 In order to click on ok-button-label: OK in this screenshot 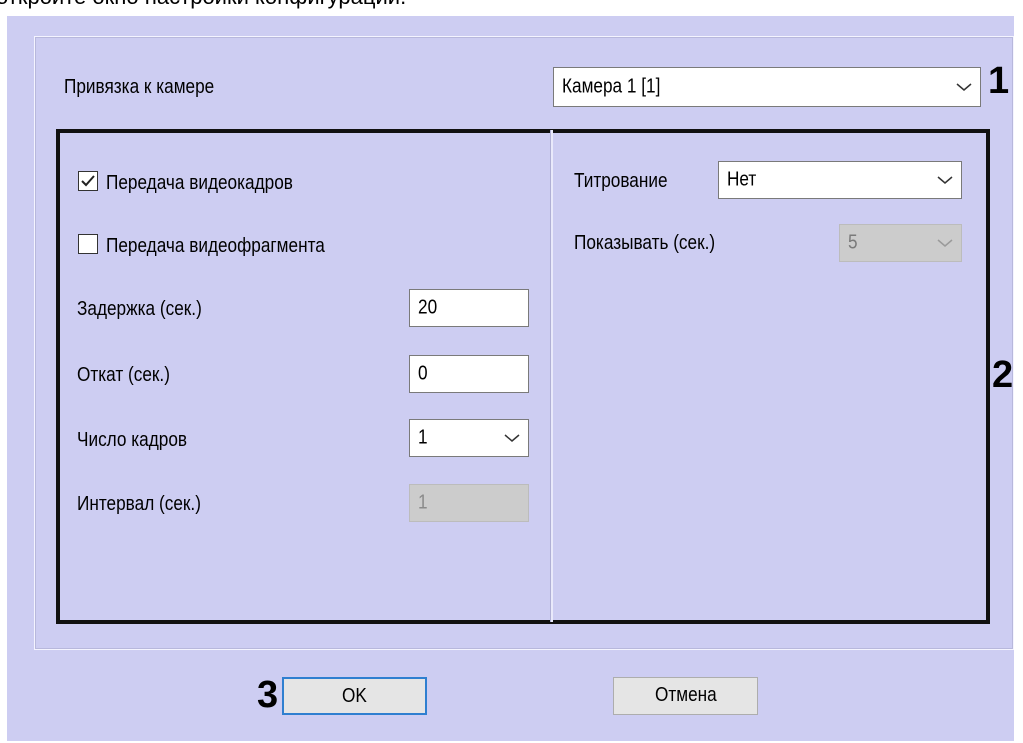, I will do `click(354, 696)`.